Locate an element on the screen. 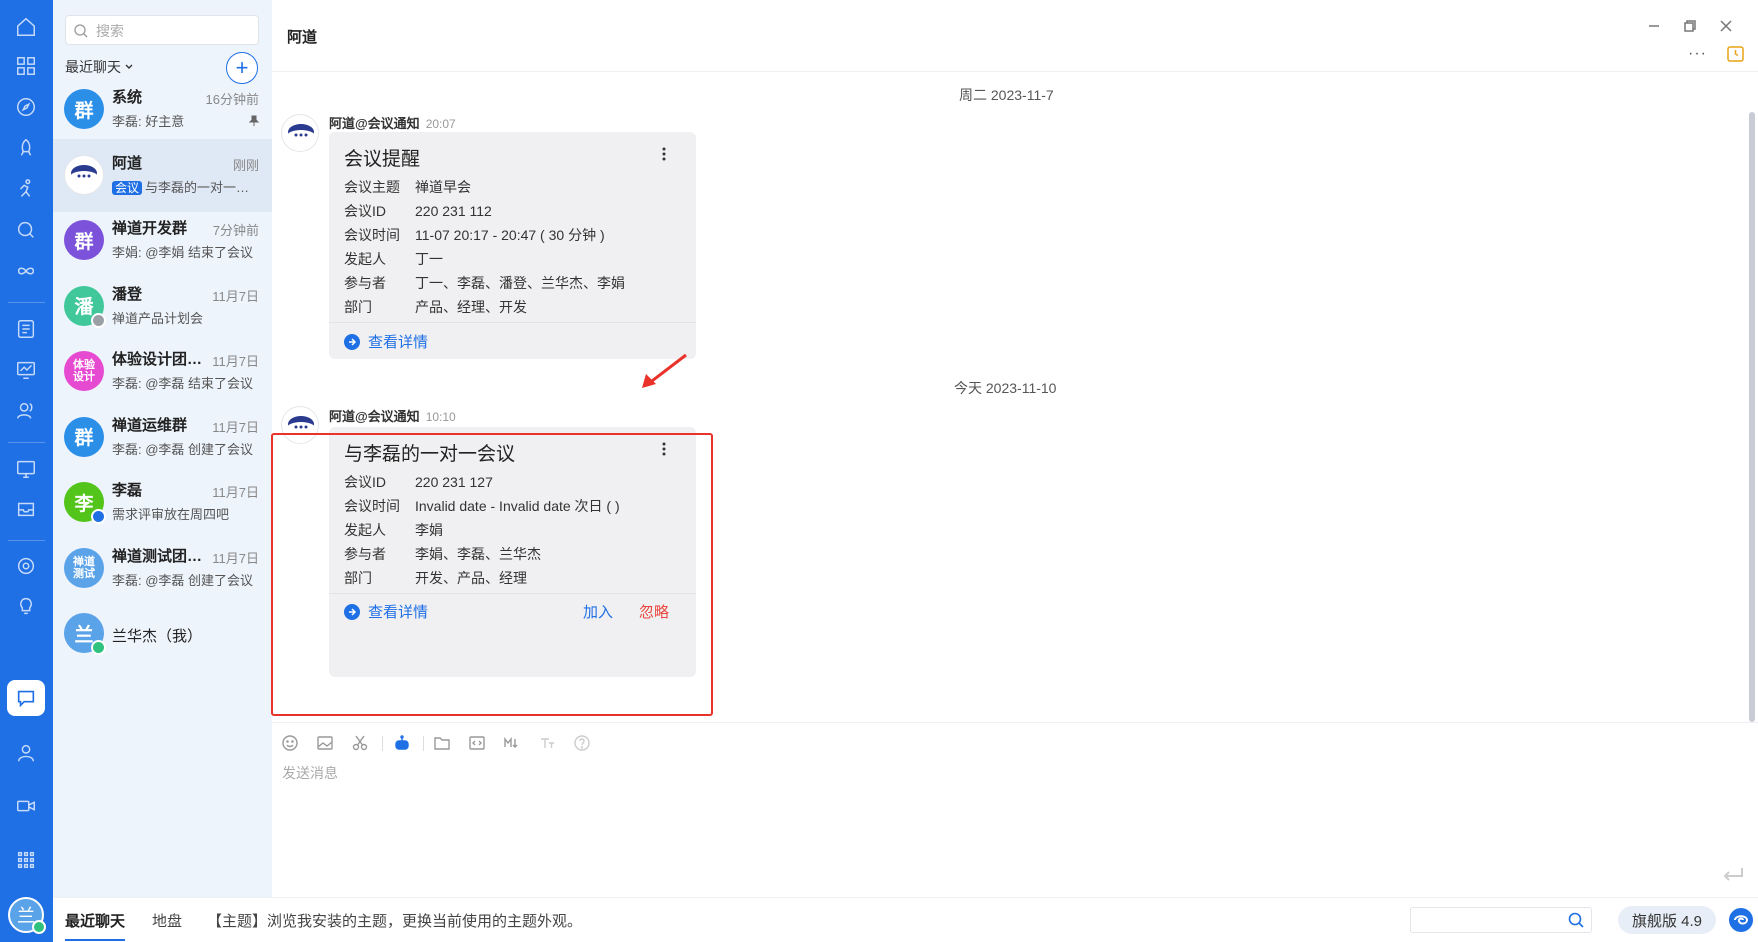 The image size is (1758, 942). status-search-box is located at coordinates (1501, 920).